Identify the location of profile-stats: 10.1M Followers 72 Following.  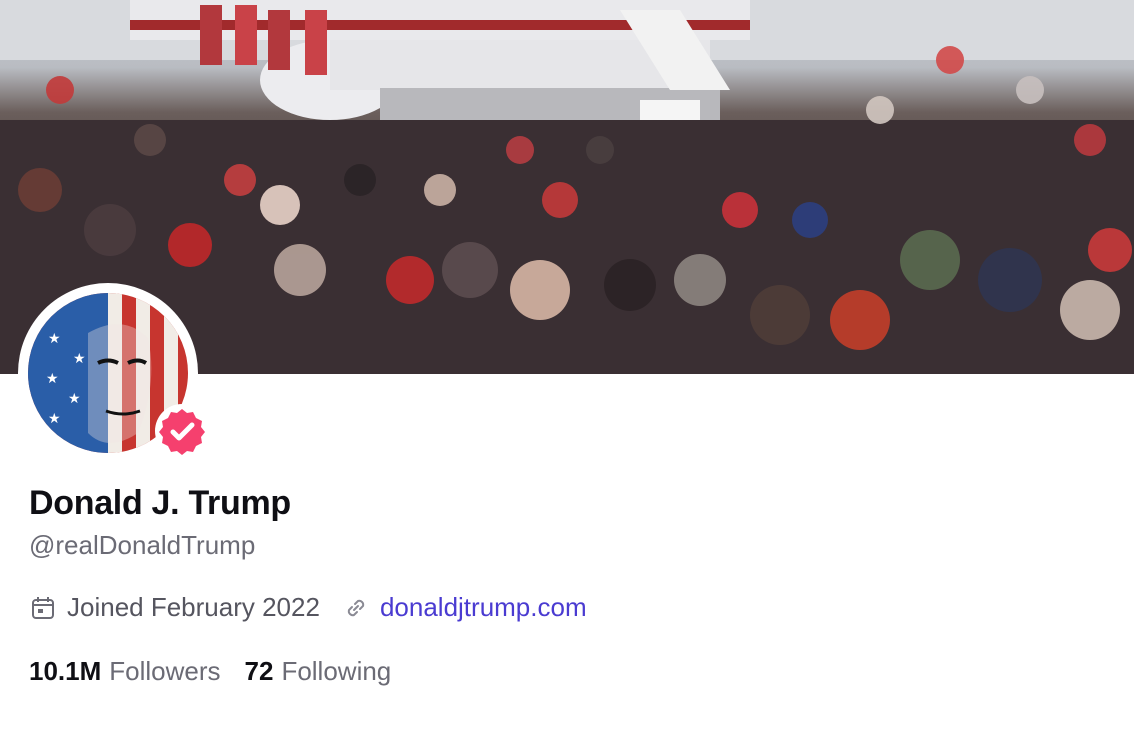
(210, 671).